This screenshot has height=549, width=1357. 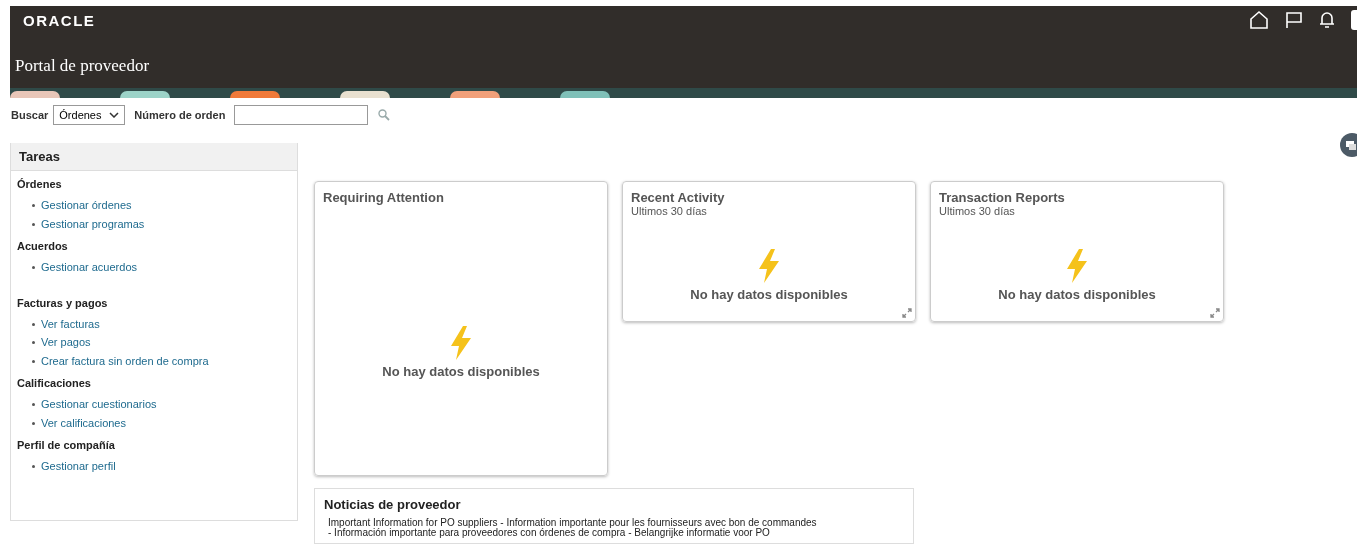 What do you see at coordinates (93, 223) in the screenshot?
I see `task-link: Gestionar programas` at bounding box center [93, 223].